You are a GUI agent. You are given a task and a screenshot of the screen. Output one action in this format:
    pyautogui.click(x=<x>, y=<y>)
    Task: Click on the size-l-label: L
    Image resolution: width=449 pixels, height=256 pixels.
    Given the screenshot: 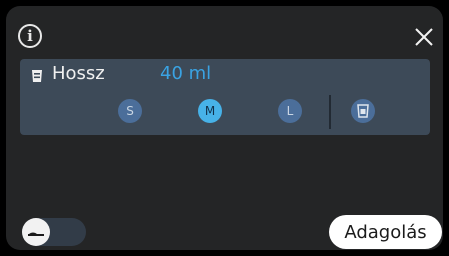 What is the action you would take?
    pyautogui.click(x=290, y=111)
    